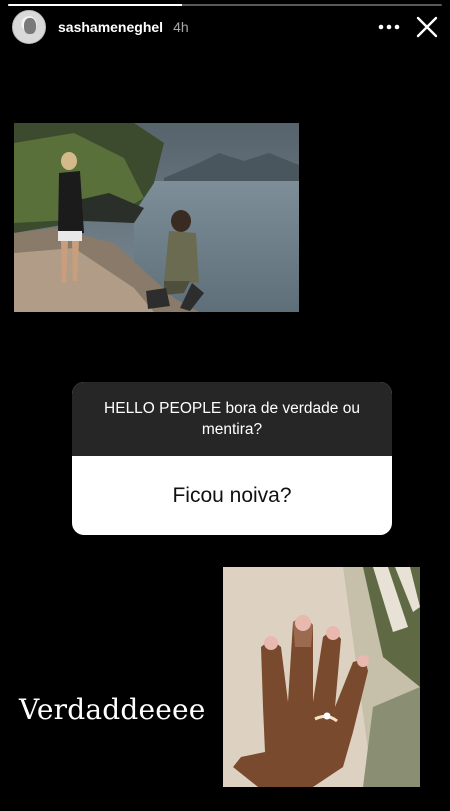 This screenshot has width=450, height=811. Describe the element at coordinates (226, 27) in the screenshot. I see `story-header: sashameneghel 4h` at that location.